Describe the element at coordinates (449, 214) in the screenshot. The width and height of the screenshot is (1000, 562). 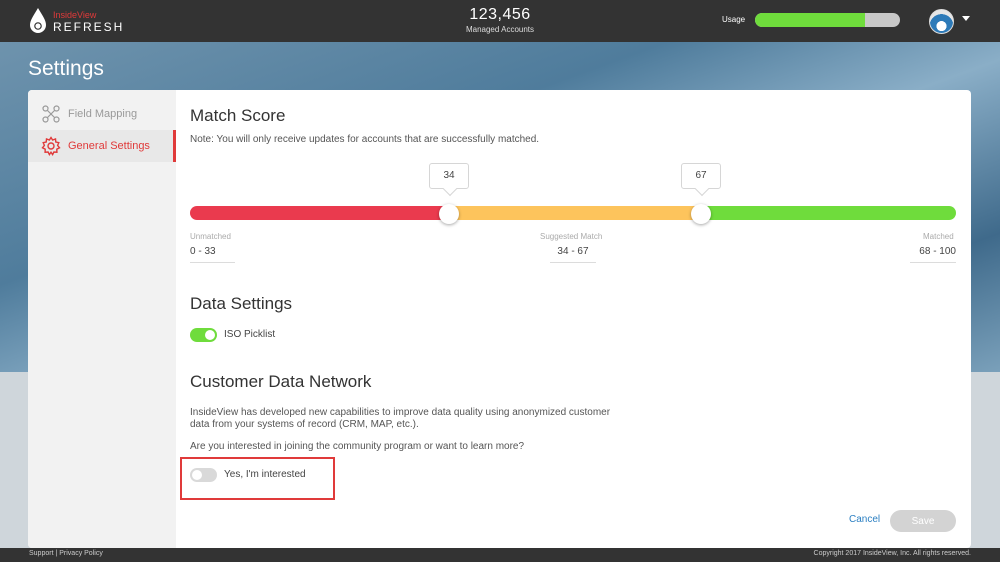
I see `low-threshold-handle` at that location.